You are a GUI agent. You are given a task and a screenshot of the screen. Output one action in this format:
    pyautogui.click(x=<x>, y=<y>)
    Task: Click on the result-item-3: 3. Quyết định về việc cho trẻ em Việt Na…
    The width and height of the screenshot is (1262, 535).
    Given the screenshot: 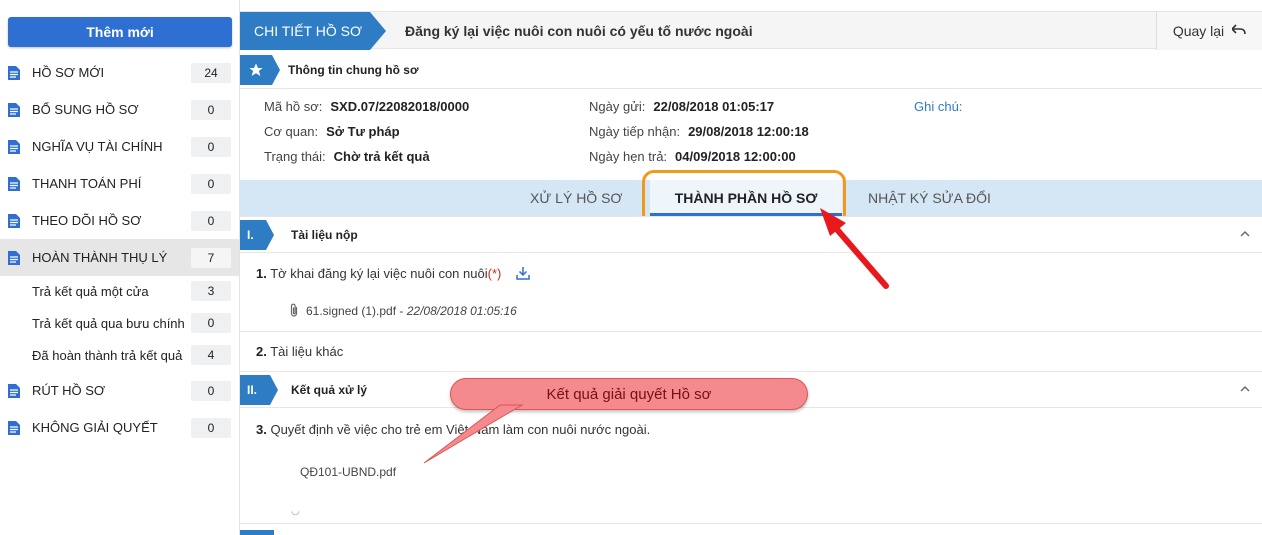 What is the action you would take?
    pyautogui.click(x=453, y=429)
    